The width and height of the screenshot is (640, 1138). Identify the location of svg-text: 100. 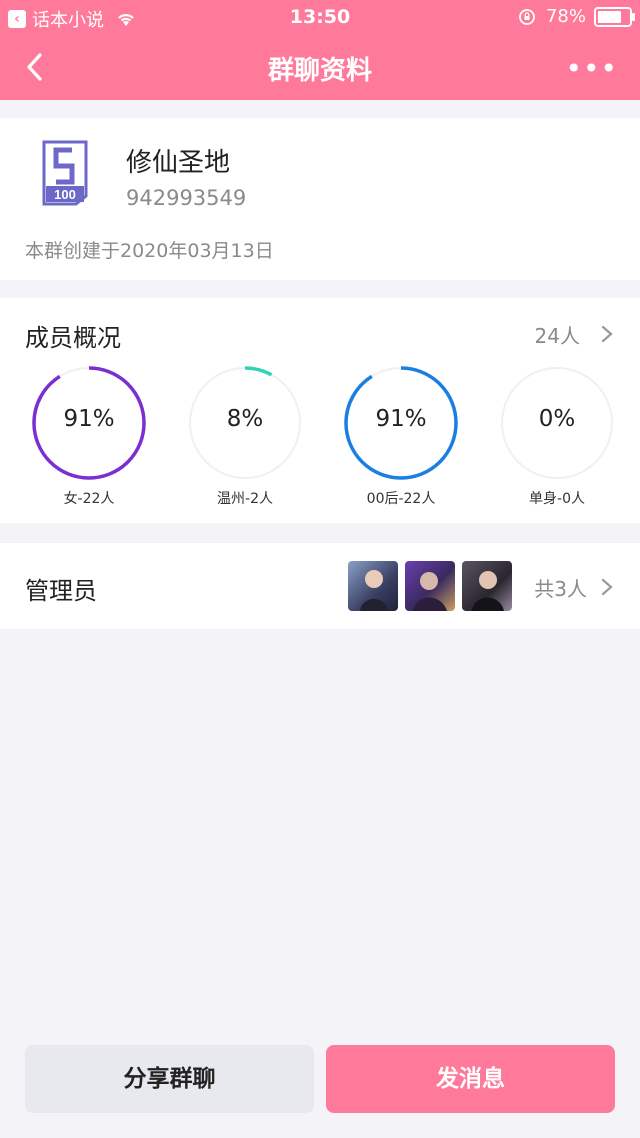
(65, 194).